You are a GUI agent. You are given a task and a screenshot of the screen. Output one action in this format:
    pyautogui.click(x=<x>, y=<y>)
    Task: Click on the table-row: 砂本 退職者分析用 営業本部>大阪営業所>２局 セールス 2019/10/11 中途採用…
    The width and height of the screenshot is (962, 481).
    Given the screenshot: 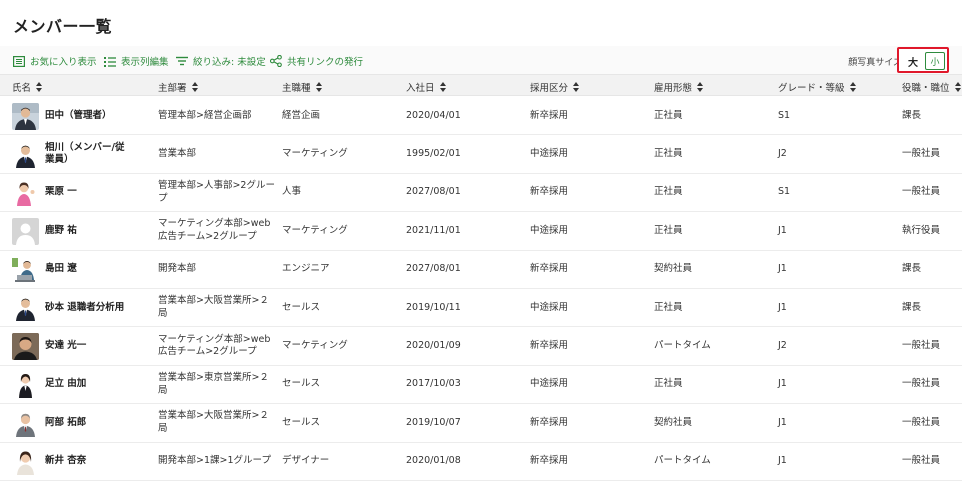 What is the action you would take?
    pyautogui.click(x=481, y=308)
    